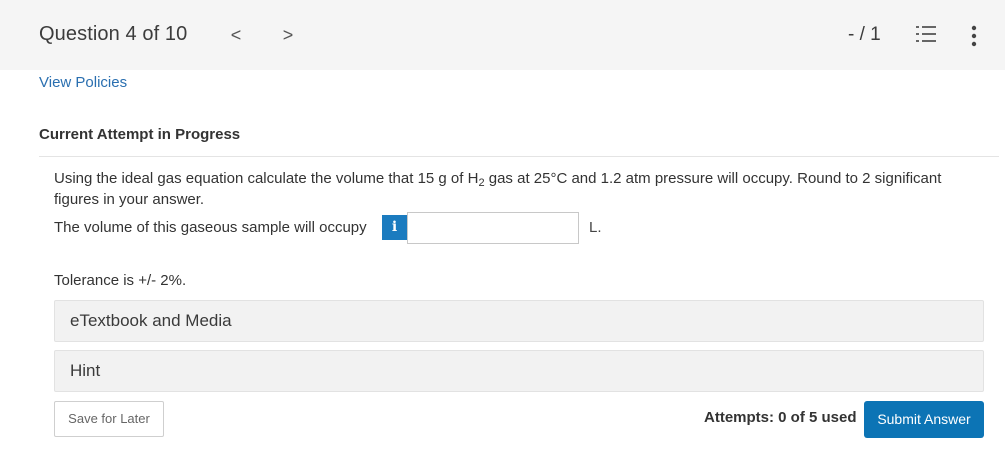 This screenshot has height=467, width=1005. I want to click on save-for-later-button: Save for Later, so click(109, 419).